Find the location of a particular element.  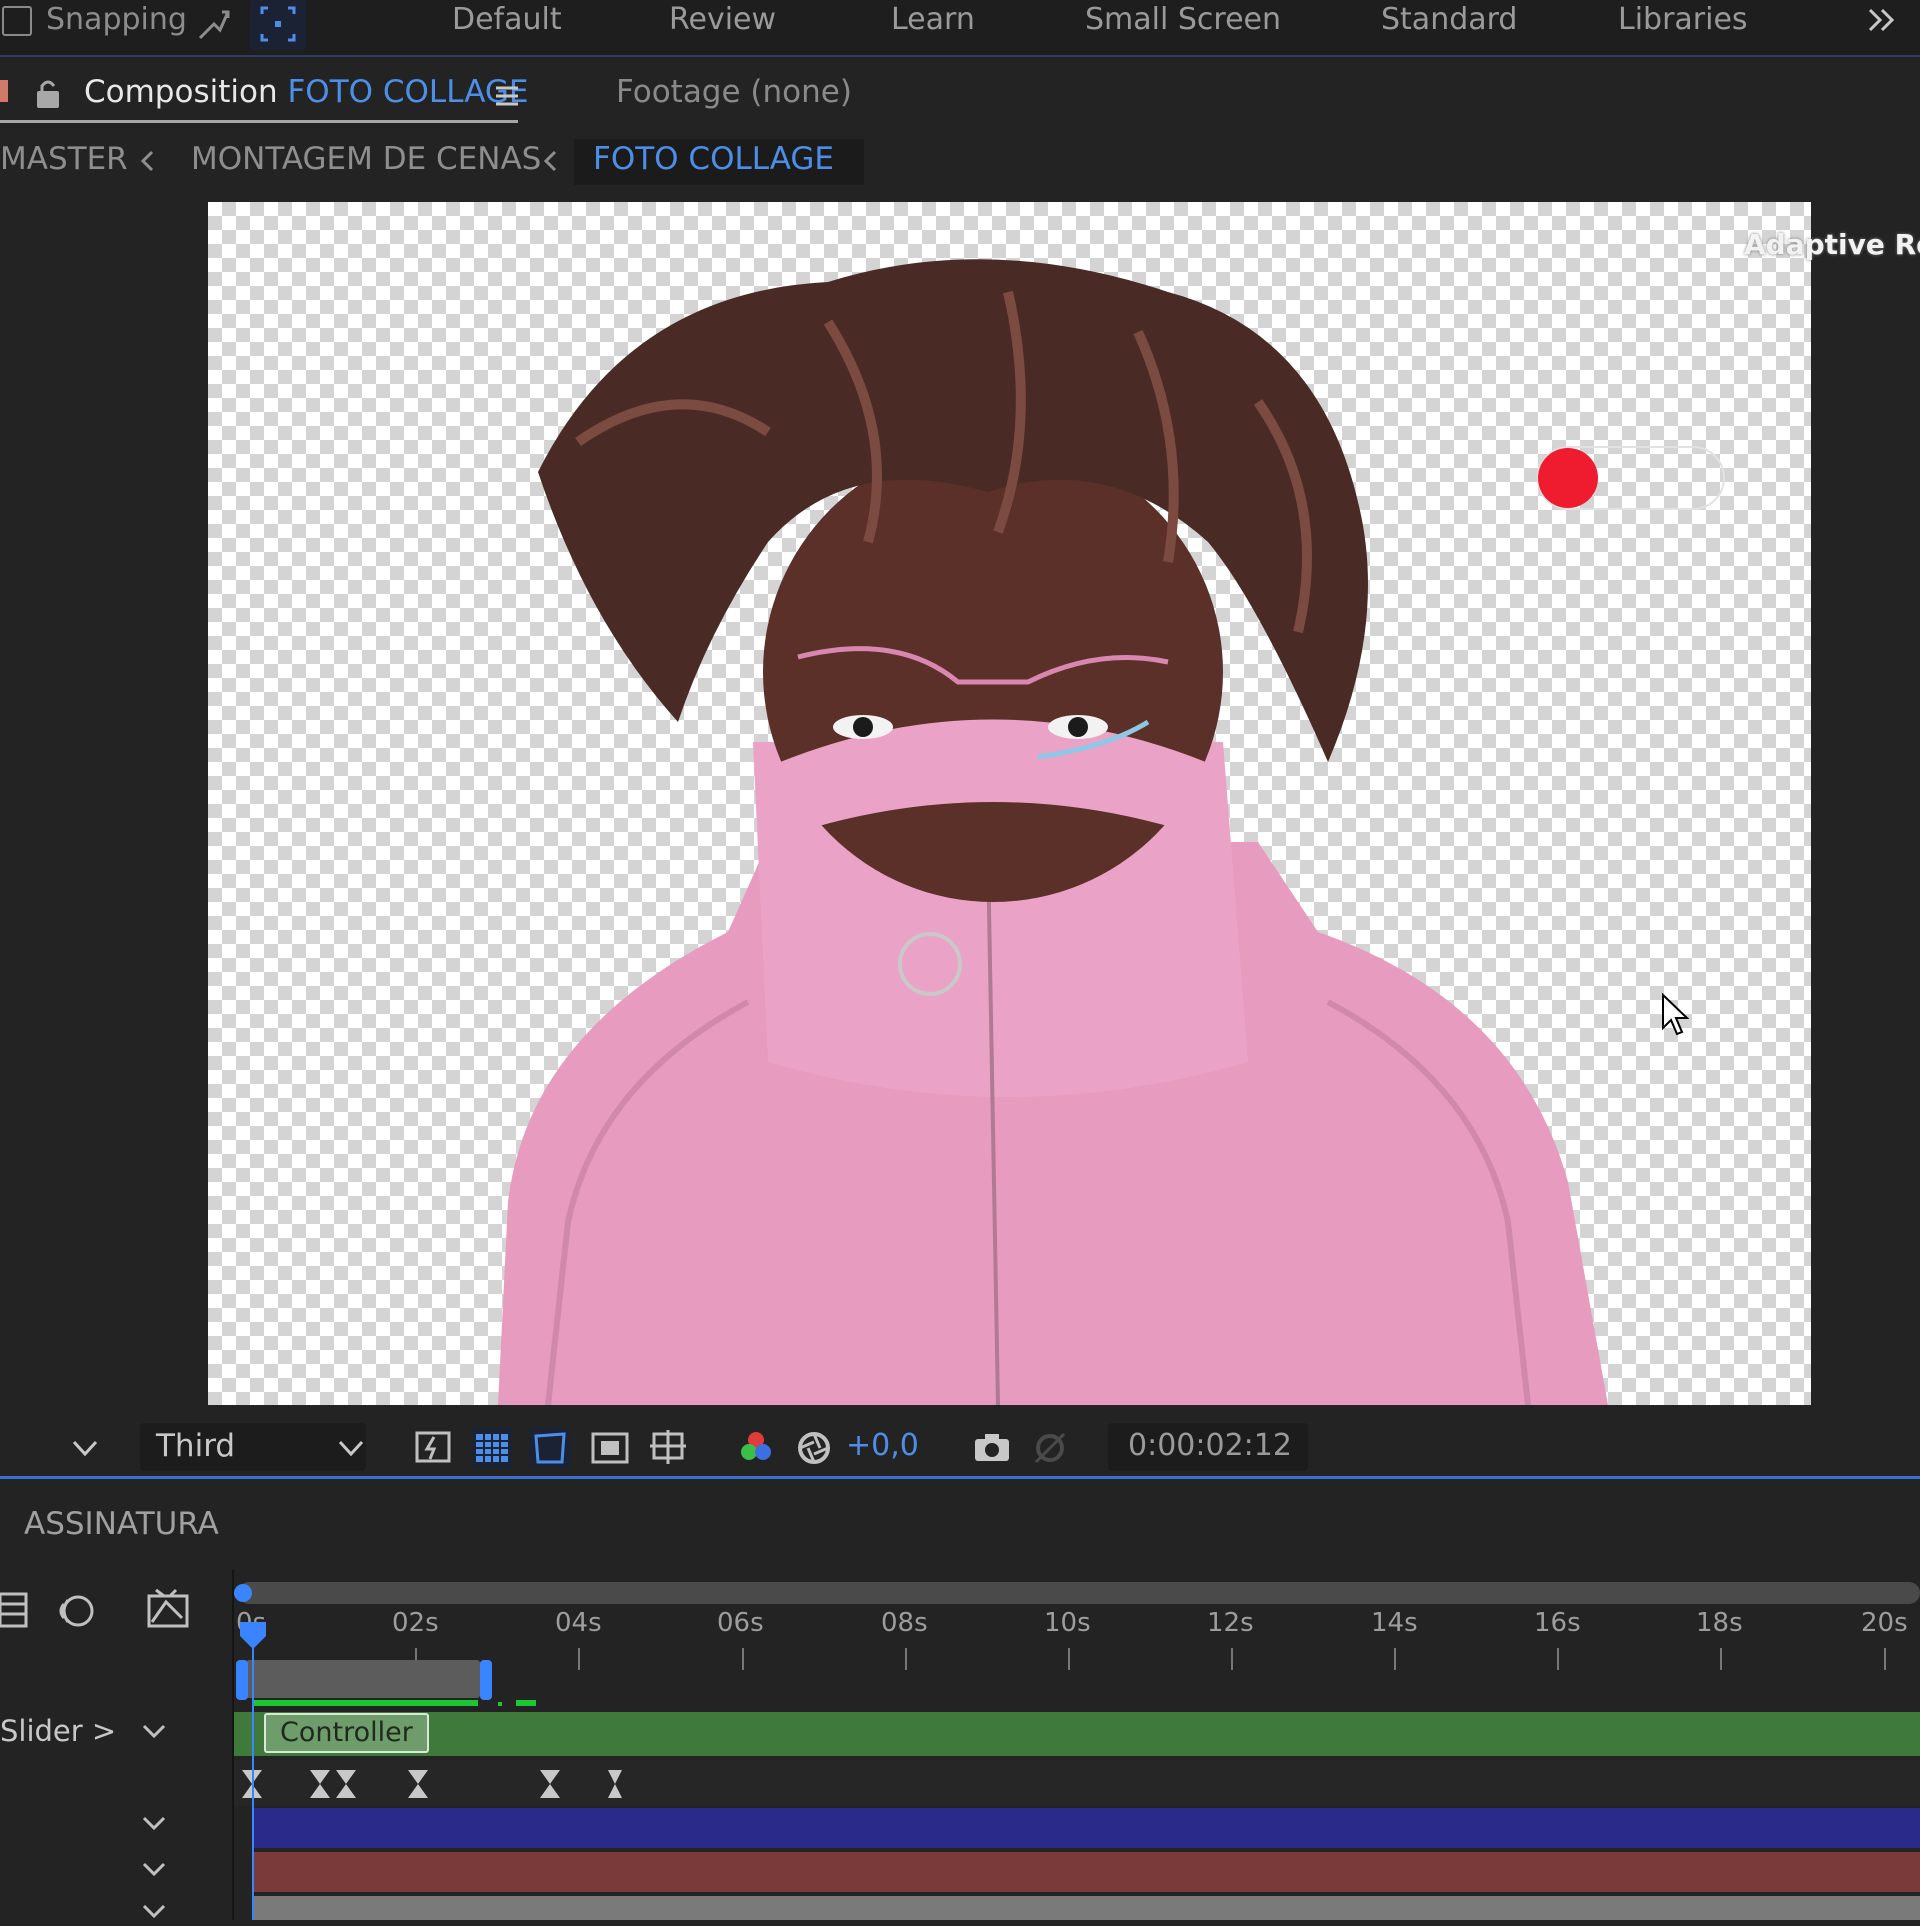

resolution-value: Third is located at coordinates (196, 1446).